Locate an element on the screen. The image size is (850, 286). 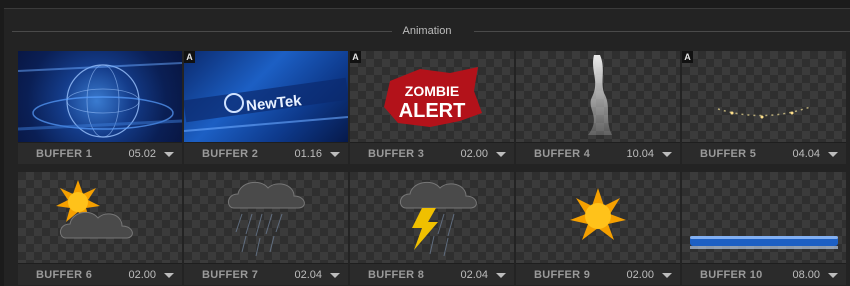
buffer-duration: 04.04 is located at coordinates (806, 154).